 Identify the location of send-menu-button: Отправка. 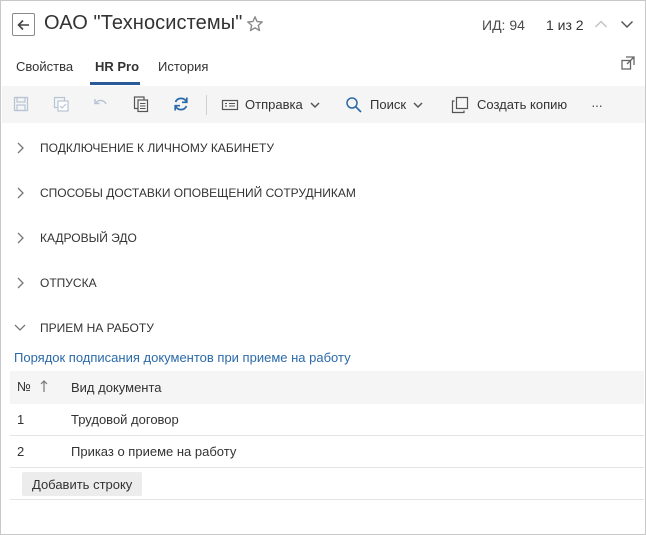
(271, 104).